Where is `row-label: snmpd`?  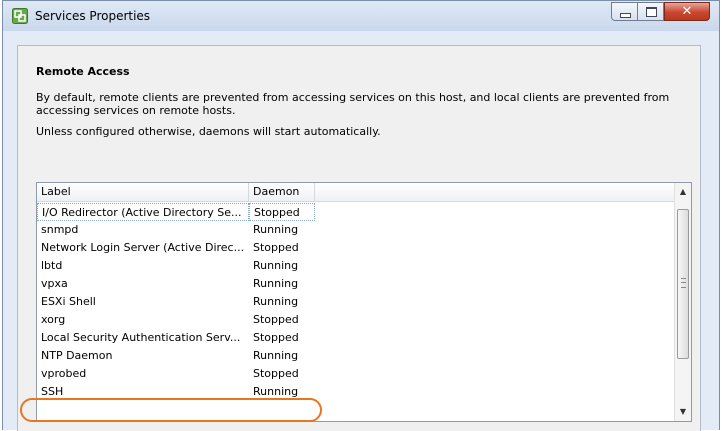
row-label: snmpd is located at coordinates (60, 229).